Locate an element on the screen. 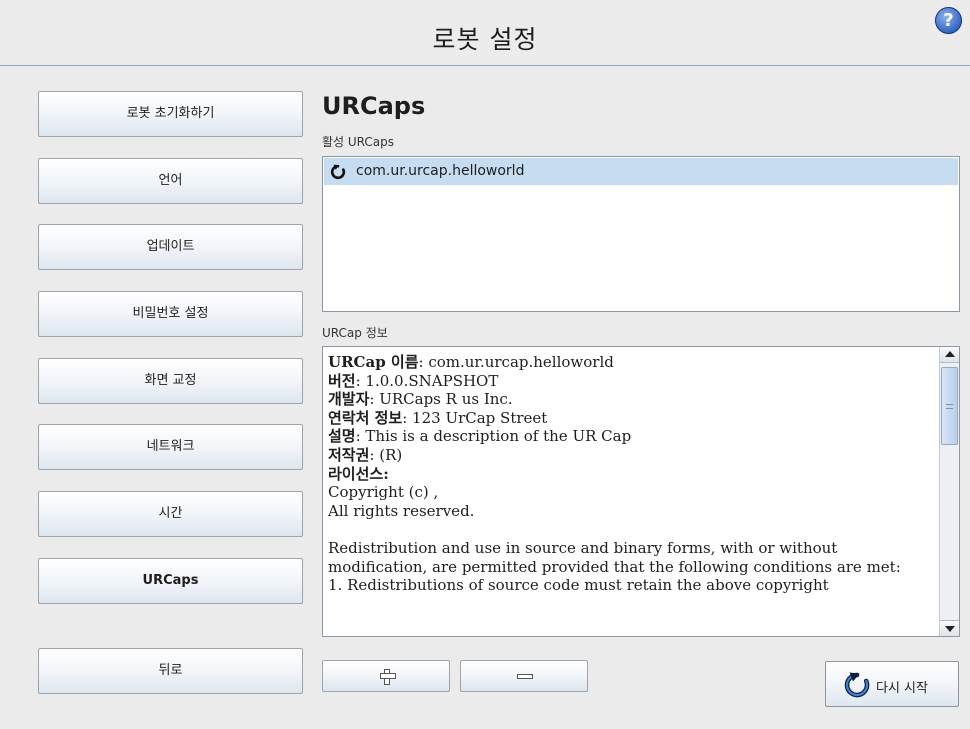 This screenshot has height=729, width=970. urcap-name: com.ur.urcap.helloworld is located at coordinates (440, 171).